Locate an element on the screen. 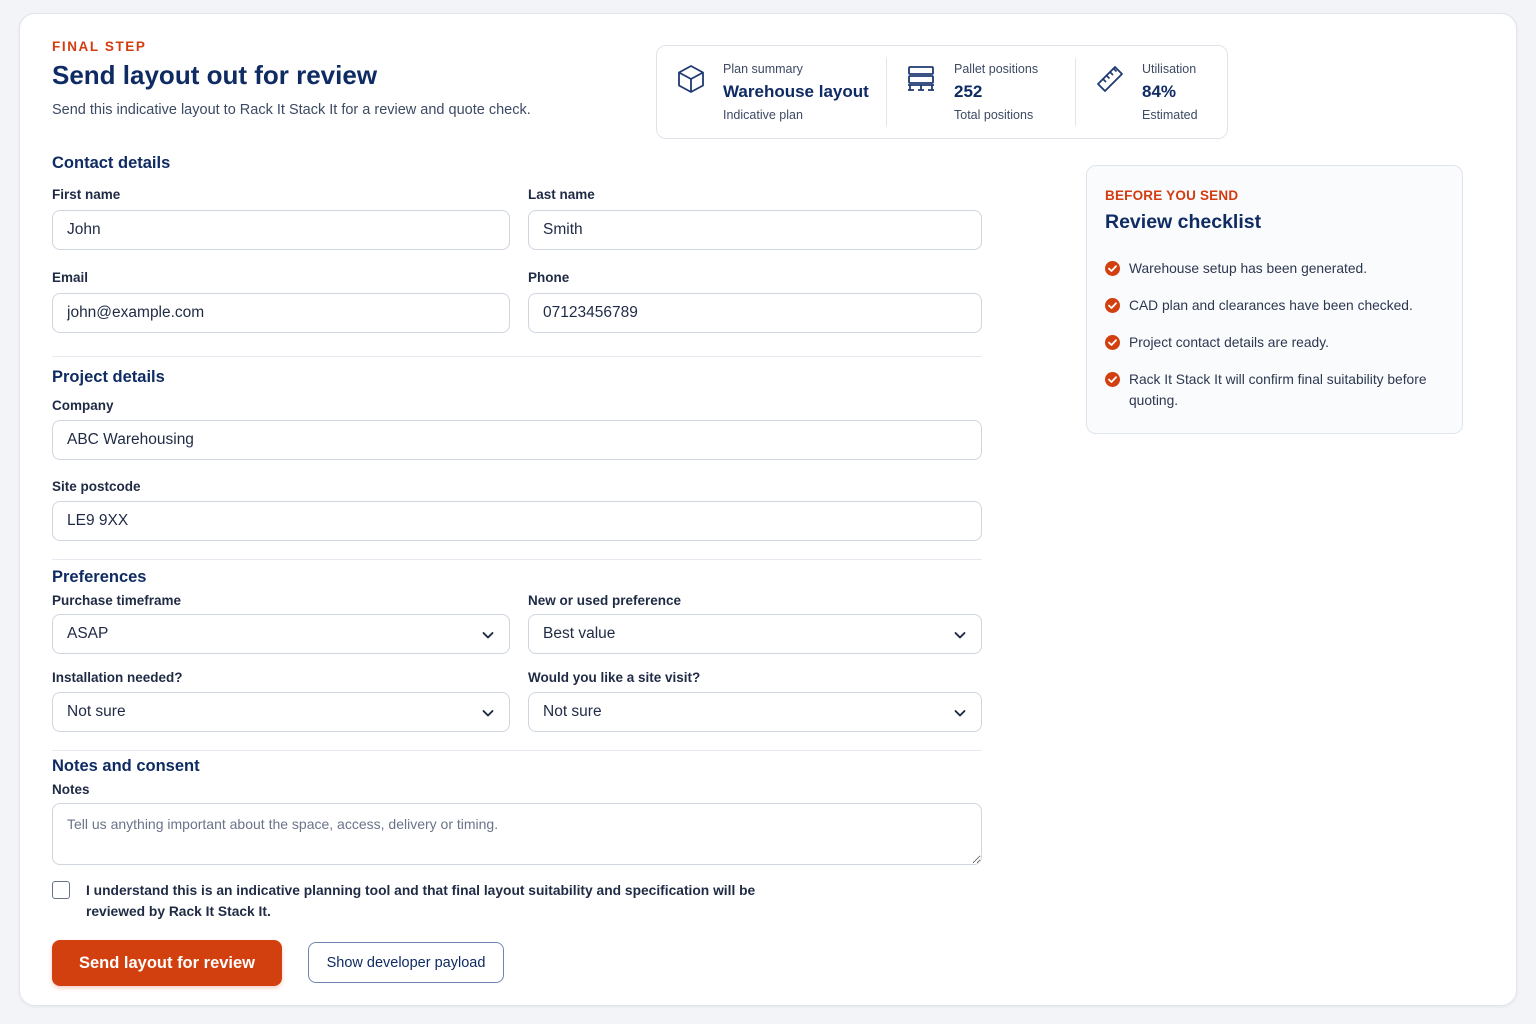  section-notes-title: Notes and consent is located at coordinates (126, 766).